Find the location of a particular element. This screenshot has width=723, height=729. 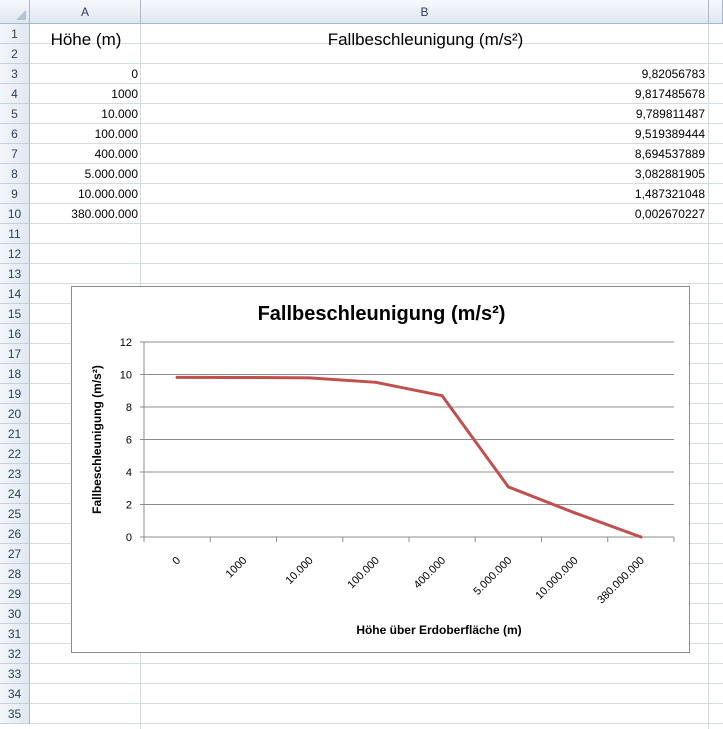

x-tick-label: 10.000.000 is located at coordinates (556, 578).